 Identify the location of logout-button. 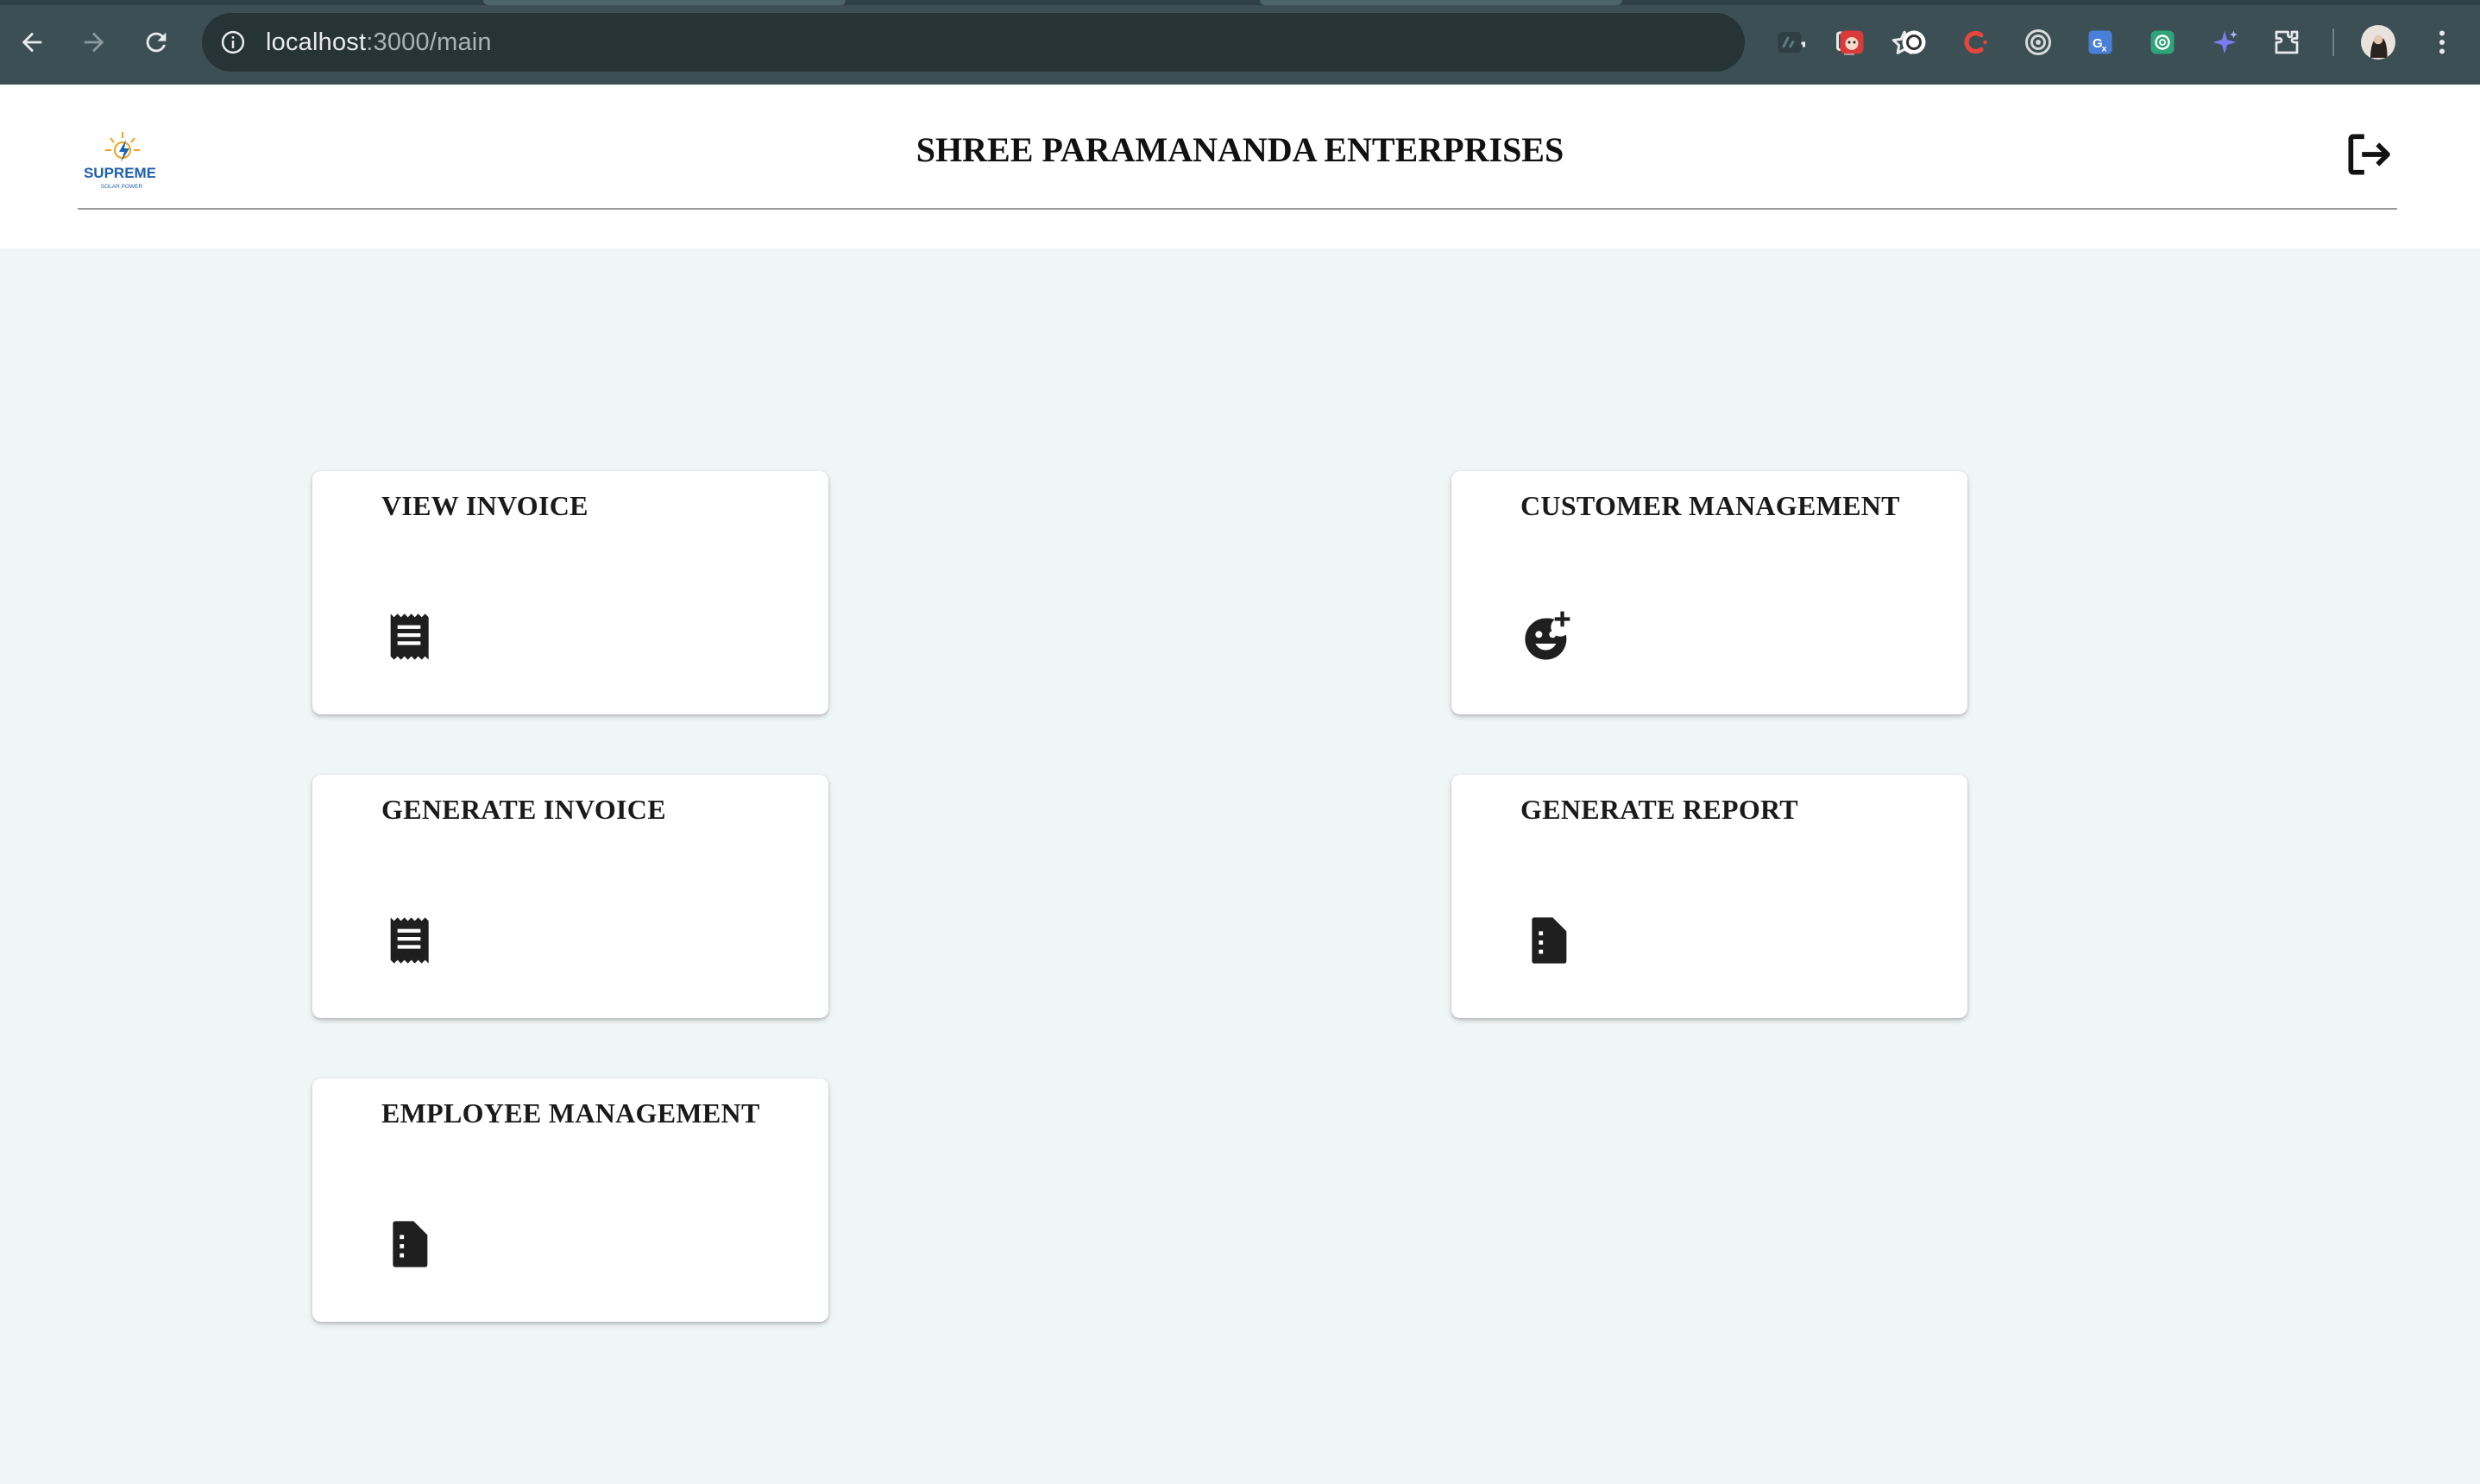
(2368, 154).